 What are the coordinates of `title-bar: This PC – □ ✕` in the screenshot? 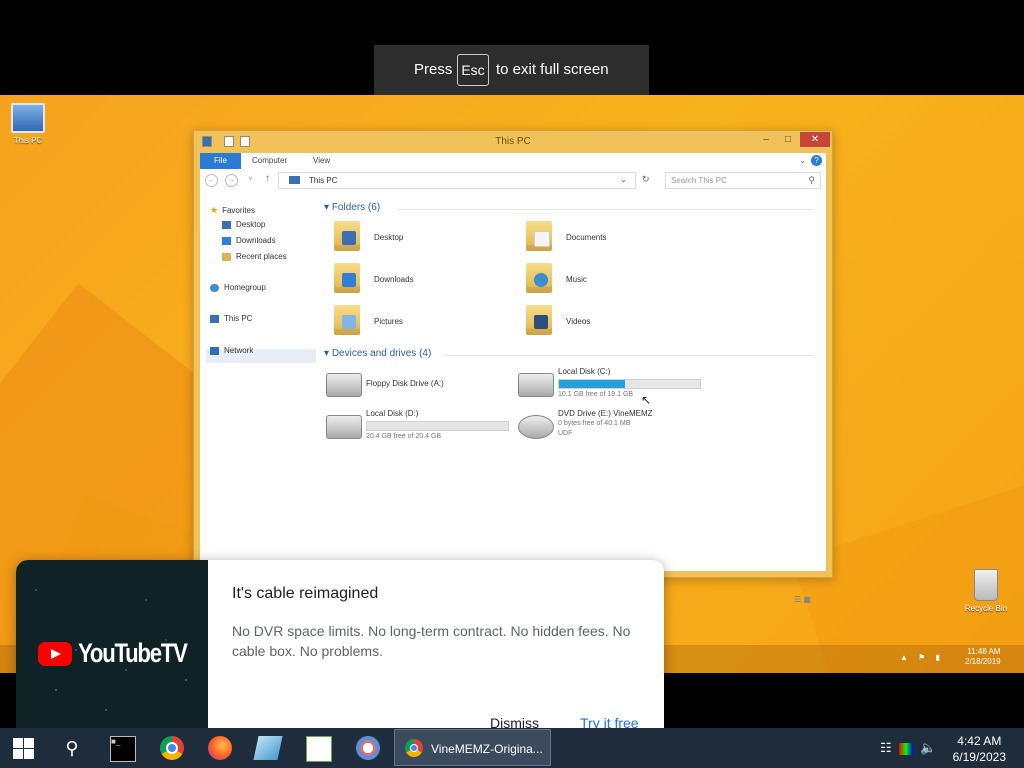 It's located at (513, 142).